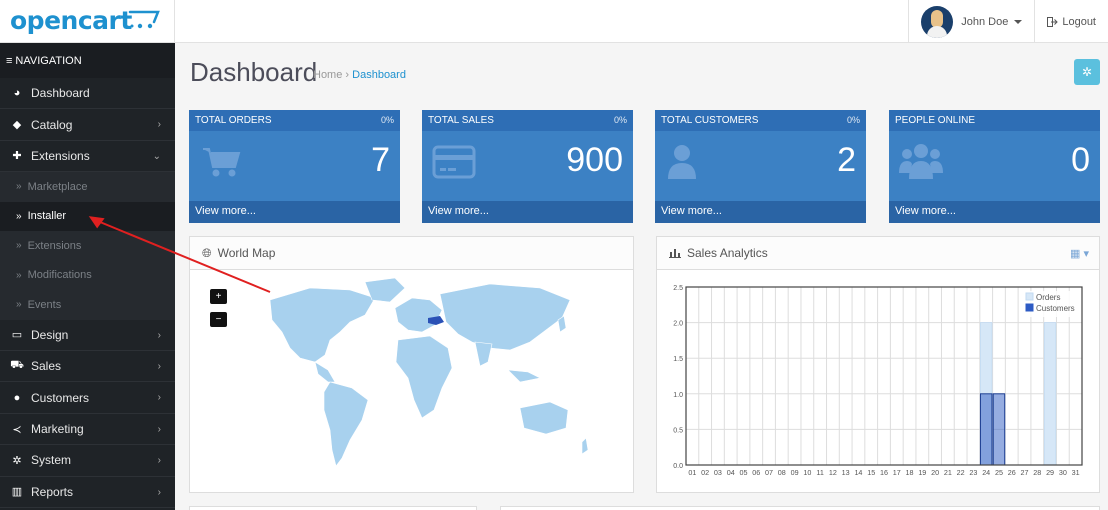  What do you see at coordinates (233, 120) in the screenshot?
I see `tile-title: TOTAL ORDERS` at bounding box center [233, 120].